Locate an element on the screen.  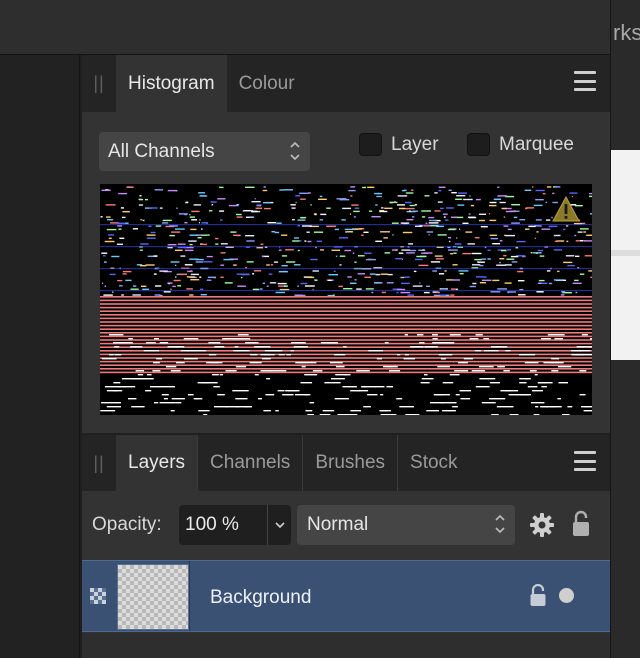
channel-select-value: All Channels is located at coordinates (161, 151).